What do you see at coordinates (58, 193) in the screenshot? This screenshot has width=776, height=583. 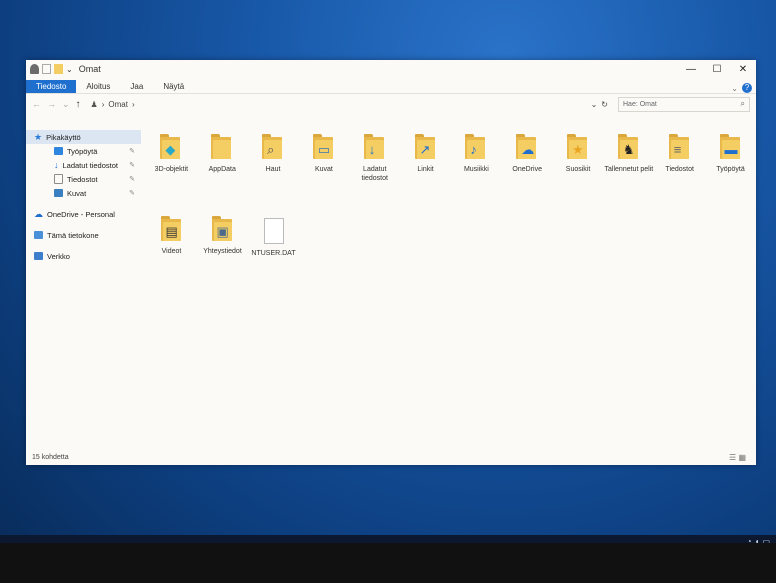 I see `pictures-icon` at bounding box center [58, 193].